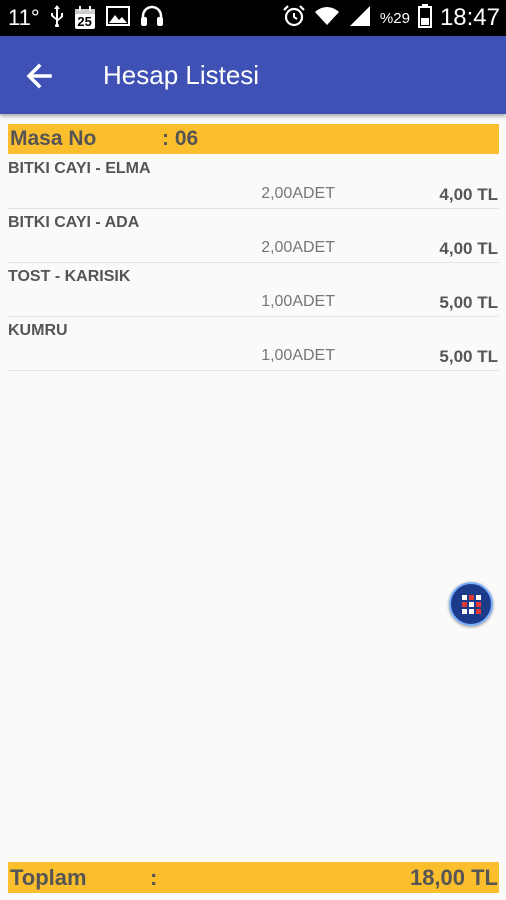  I want to click on battery-icon, so click(424, 18).